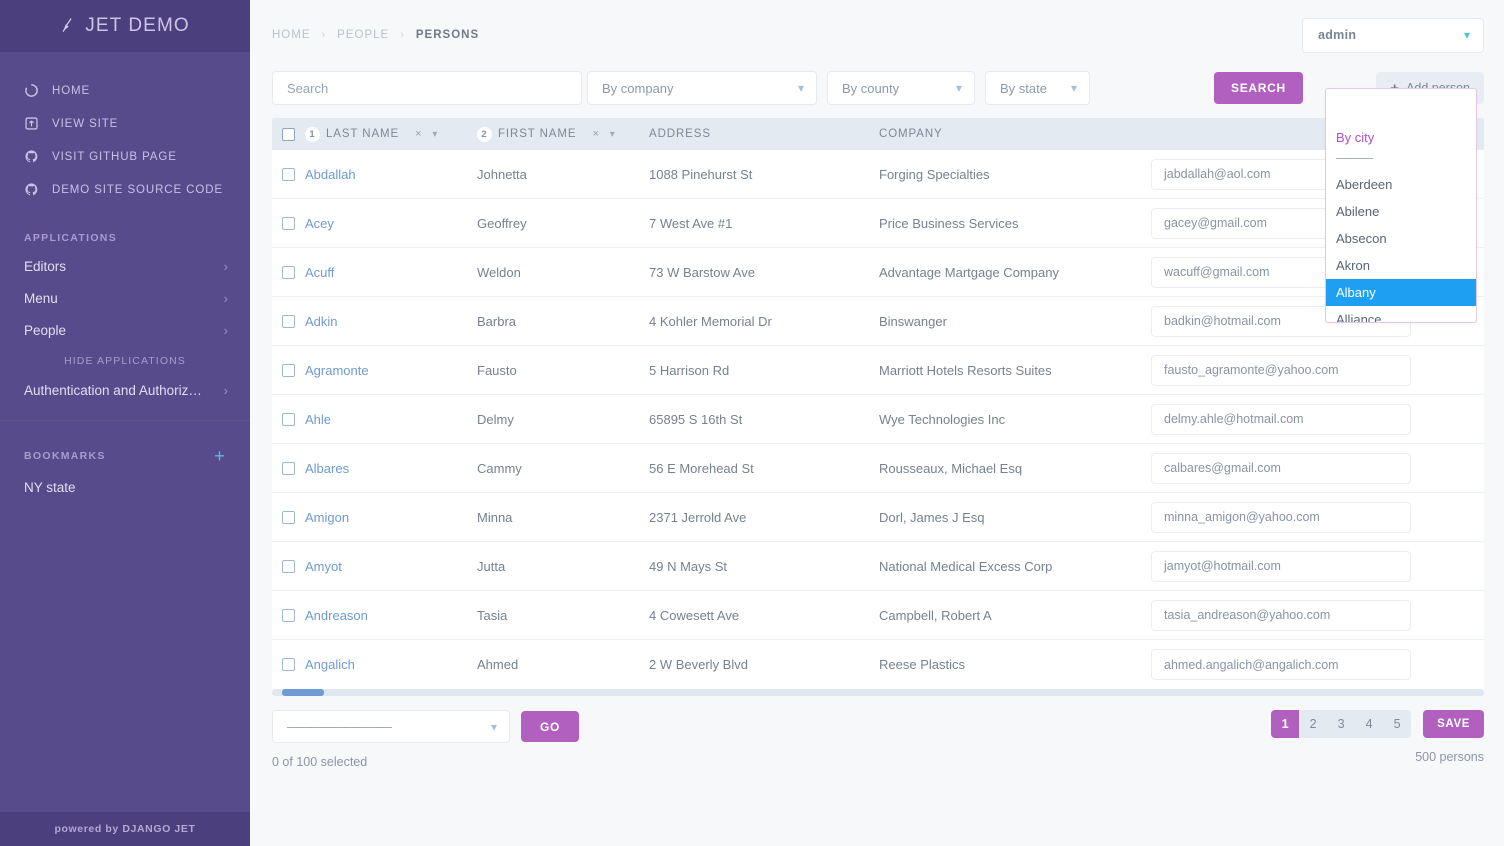  What do you see at coordinates (1313, 724) in the screenshot?
I see `pagination-page-2: 2` at bounding box center [1313, 724].